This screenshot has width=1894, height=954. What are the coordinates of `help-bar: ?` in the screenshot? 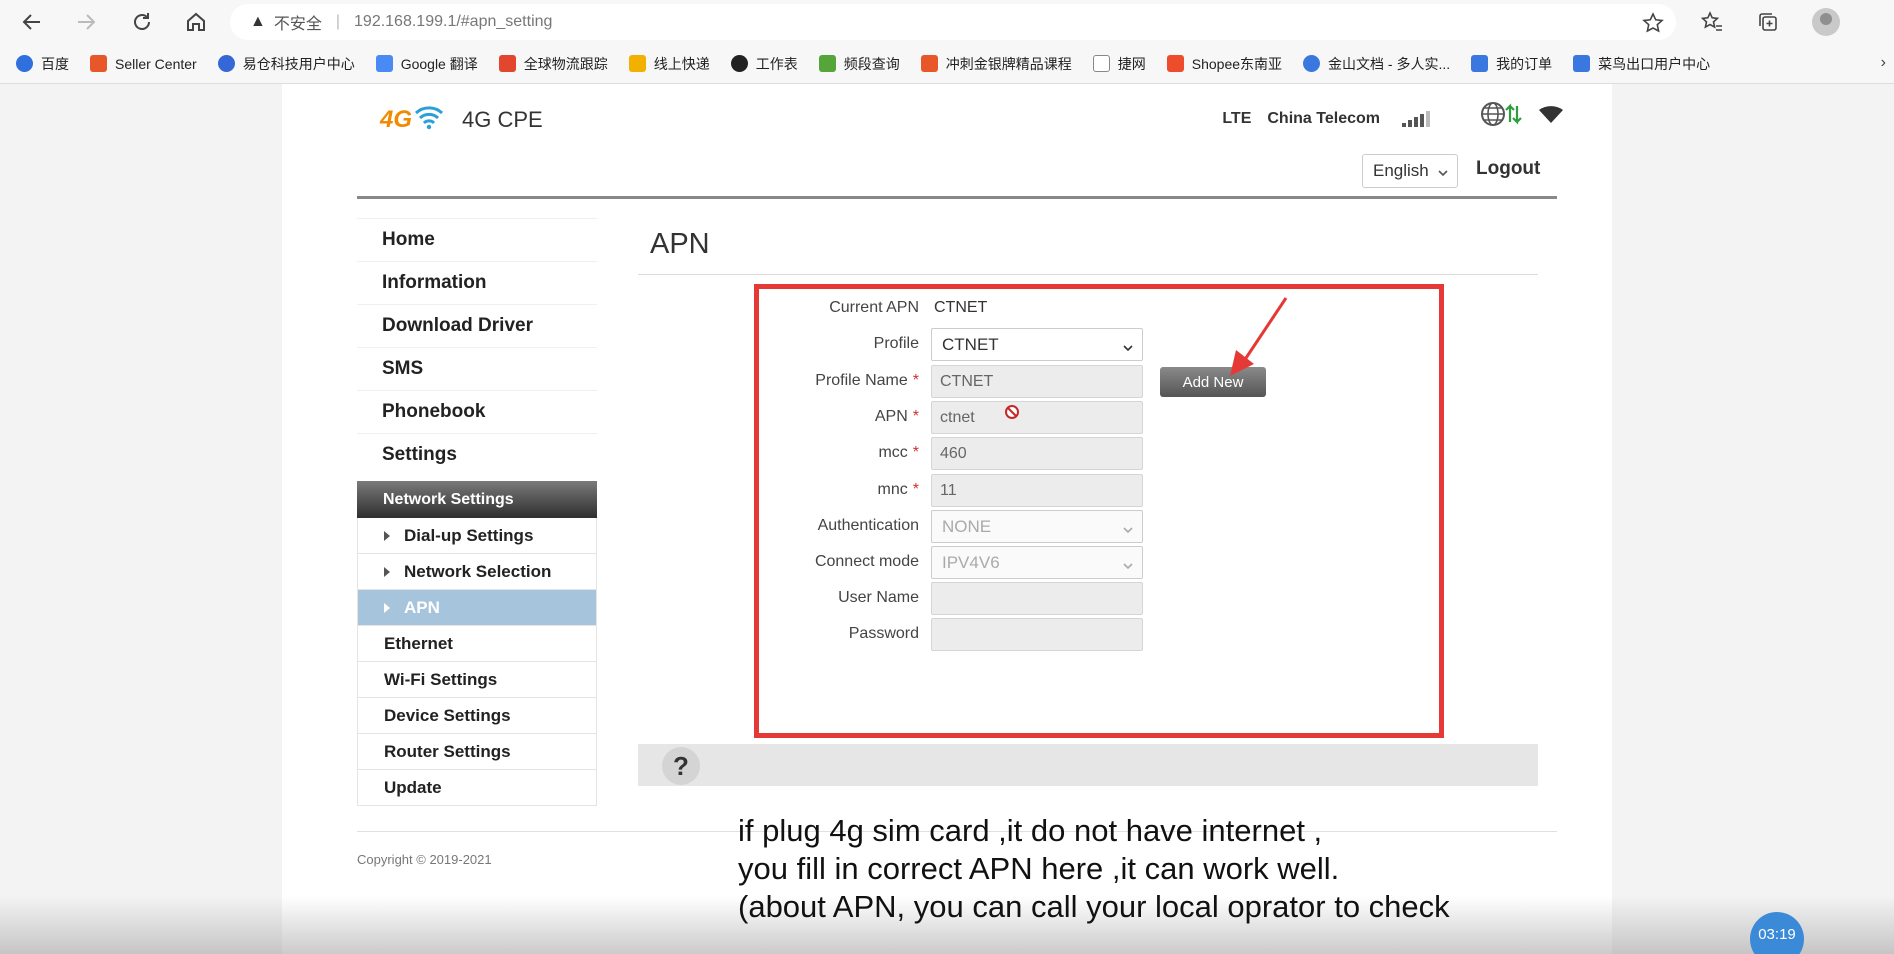 It's located at (1088, 765).